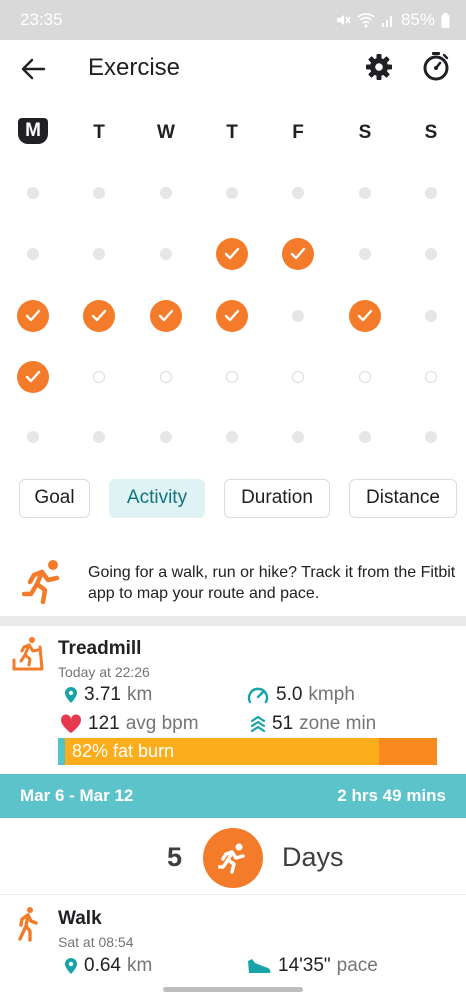  I want to click on week-range: Mar 6 - Mar 12, so click(77, 795).